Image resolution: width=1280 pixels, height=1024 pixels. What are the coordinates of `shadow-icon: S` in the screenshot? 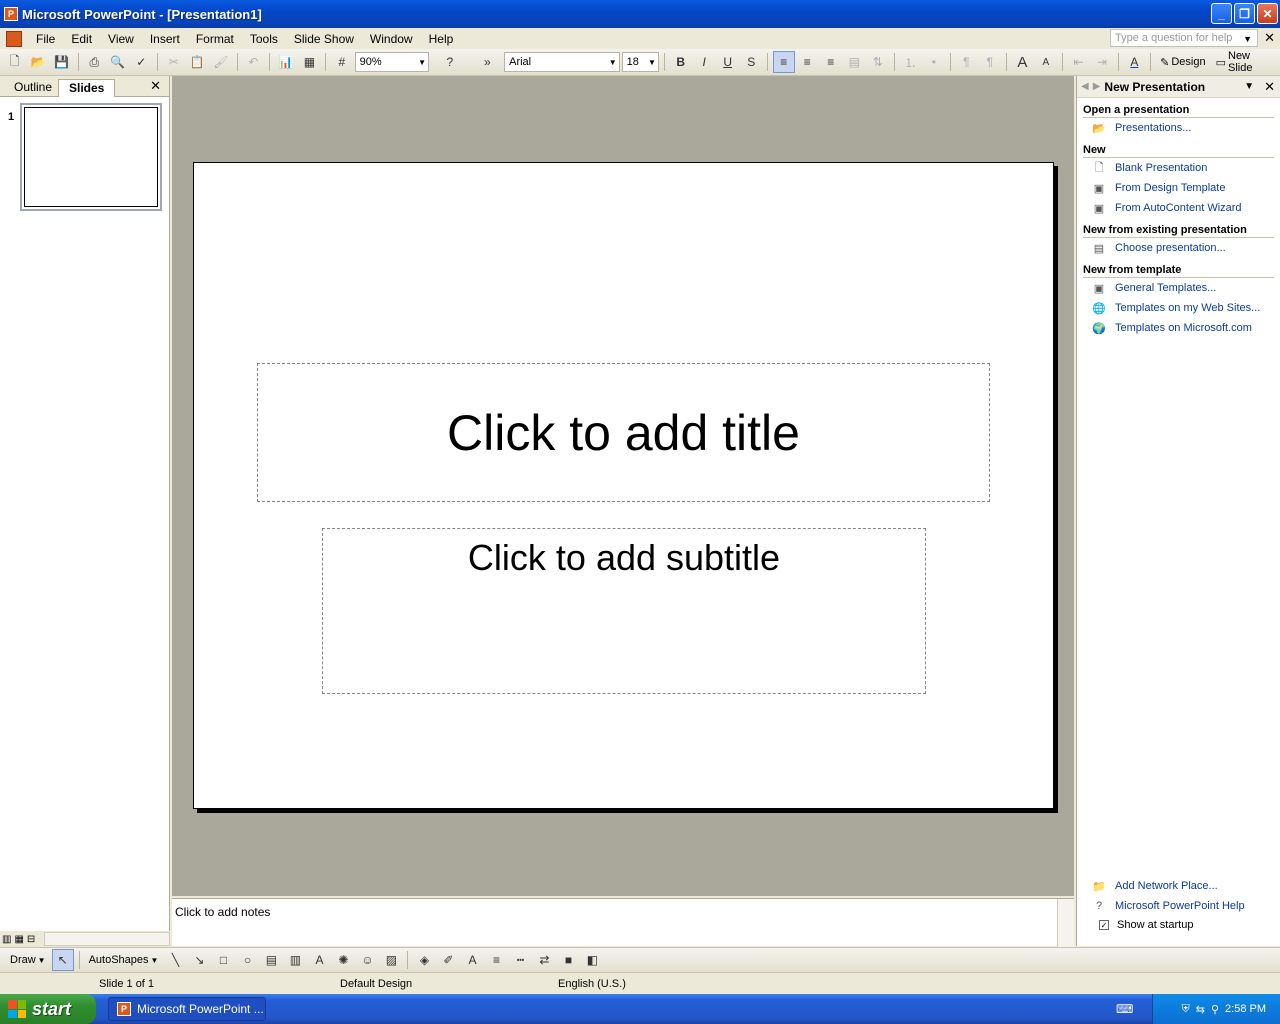 It's located at (751, 62).